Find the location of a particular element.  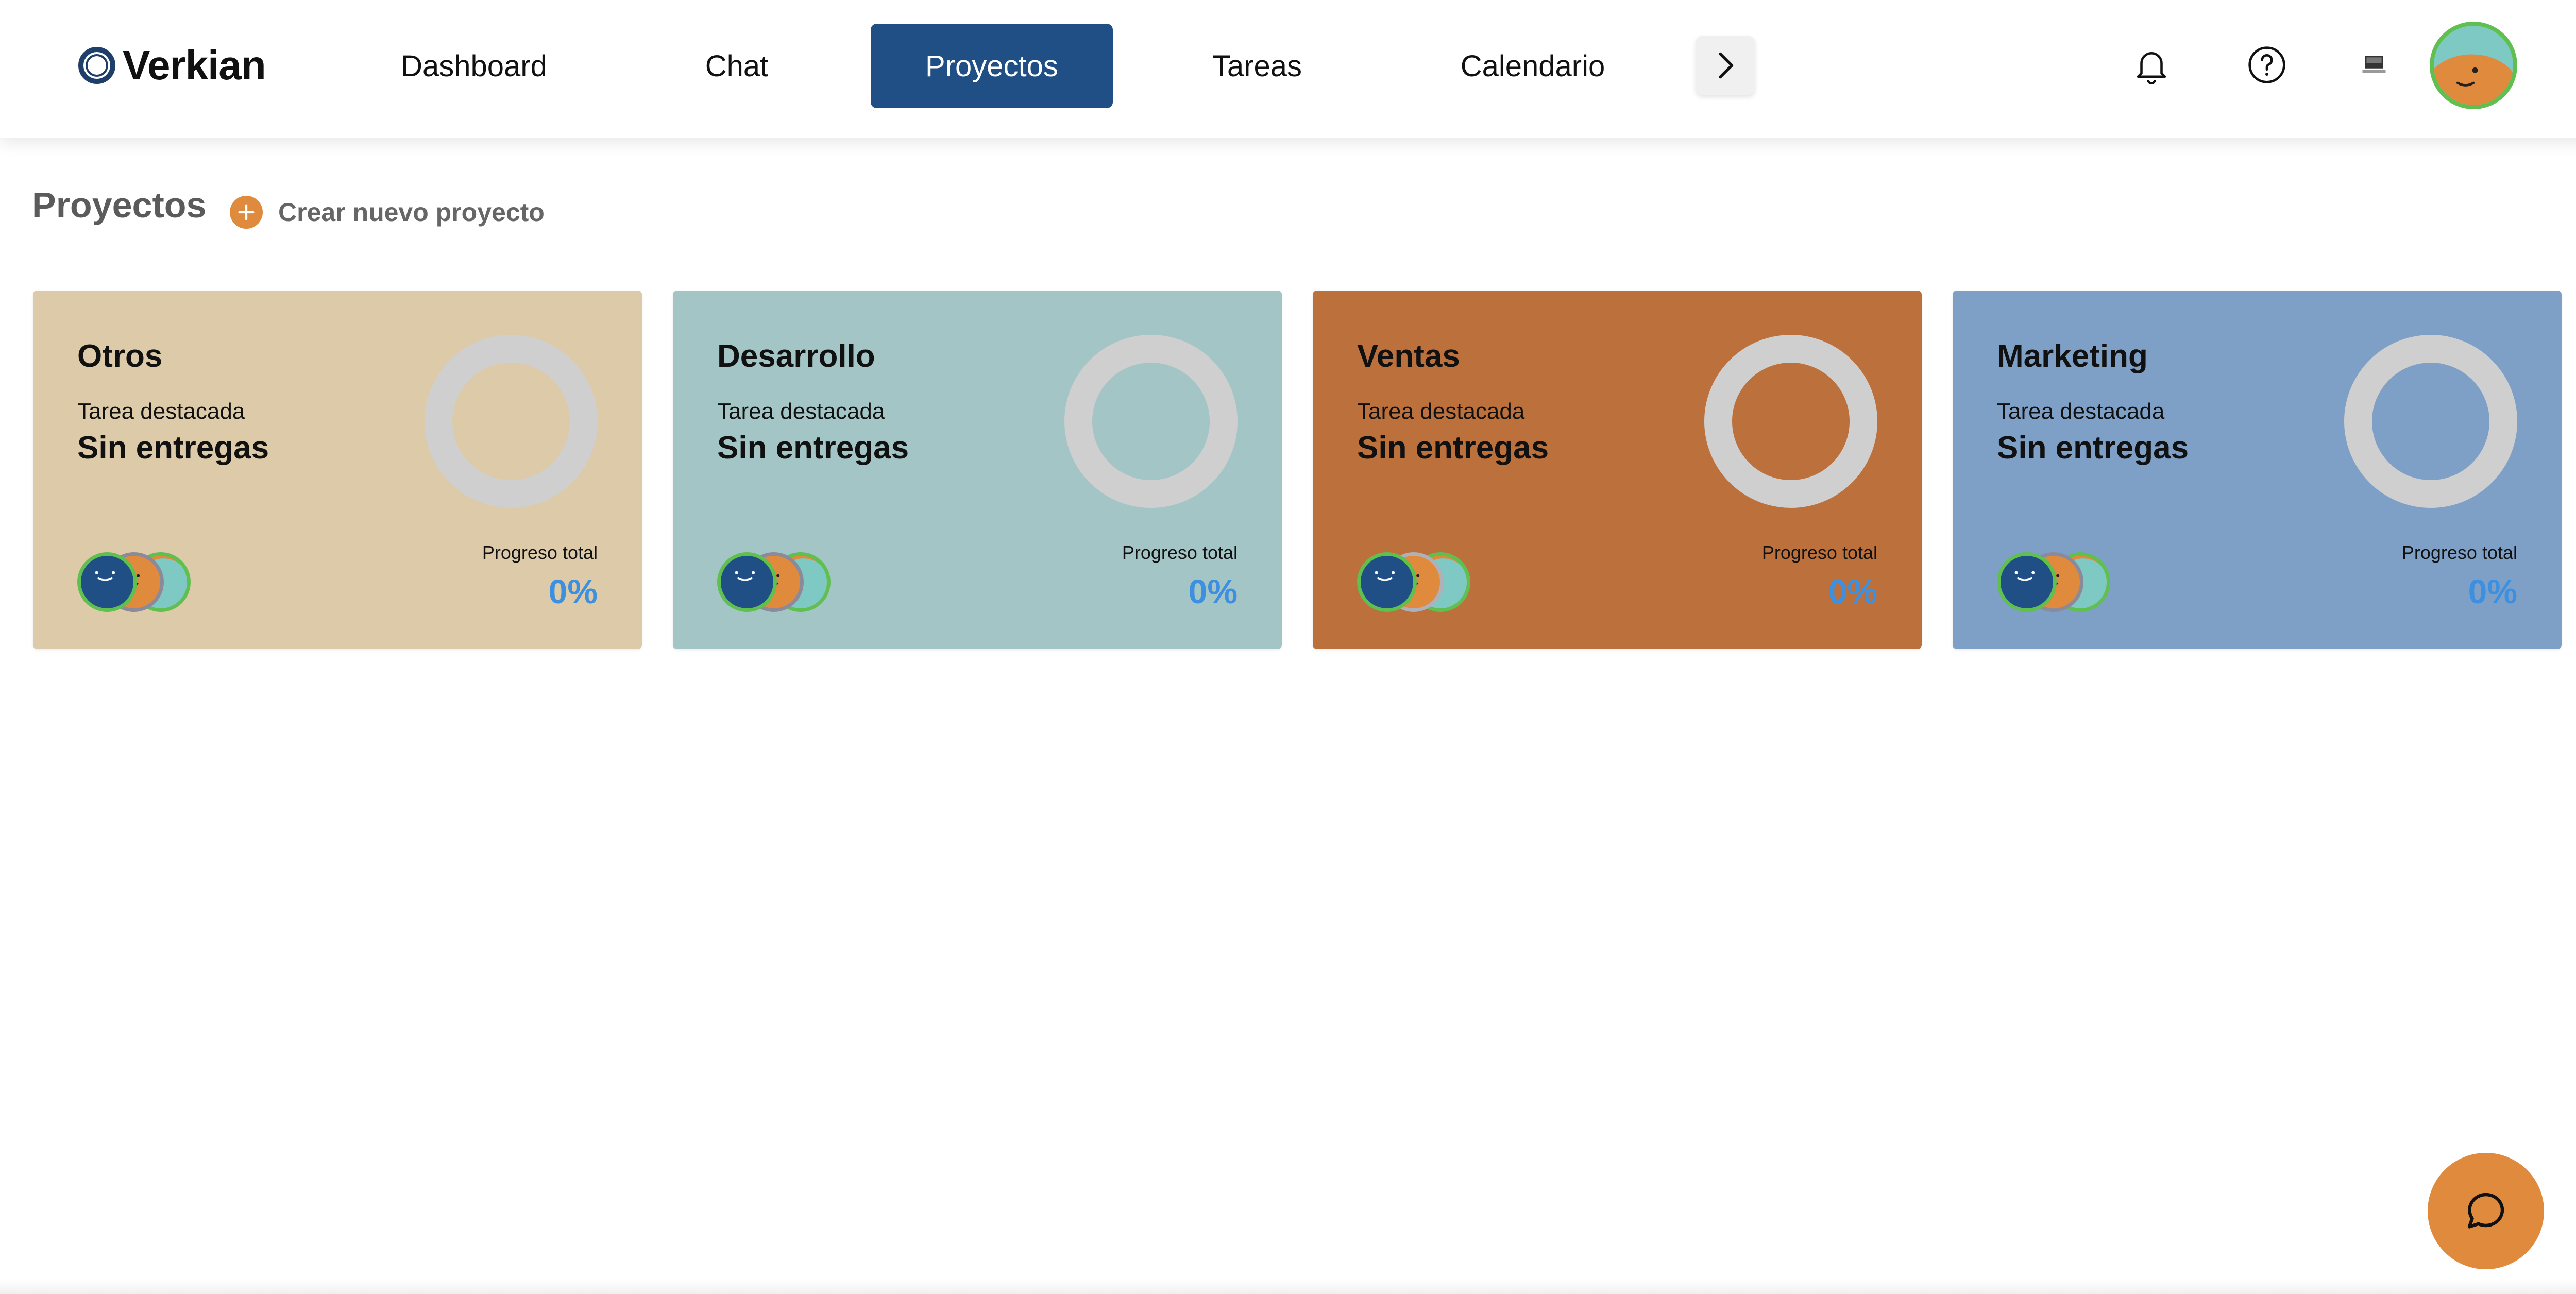

nav-more-button is located at coordinates (1726, 65).